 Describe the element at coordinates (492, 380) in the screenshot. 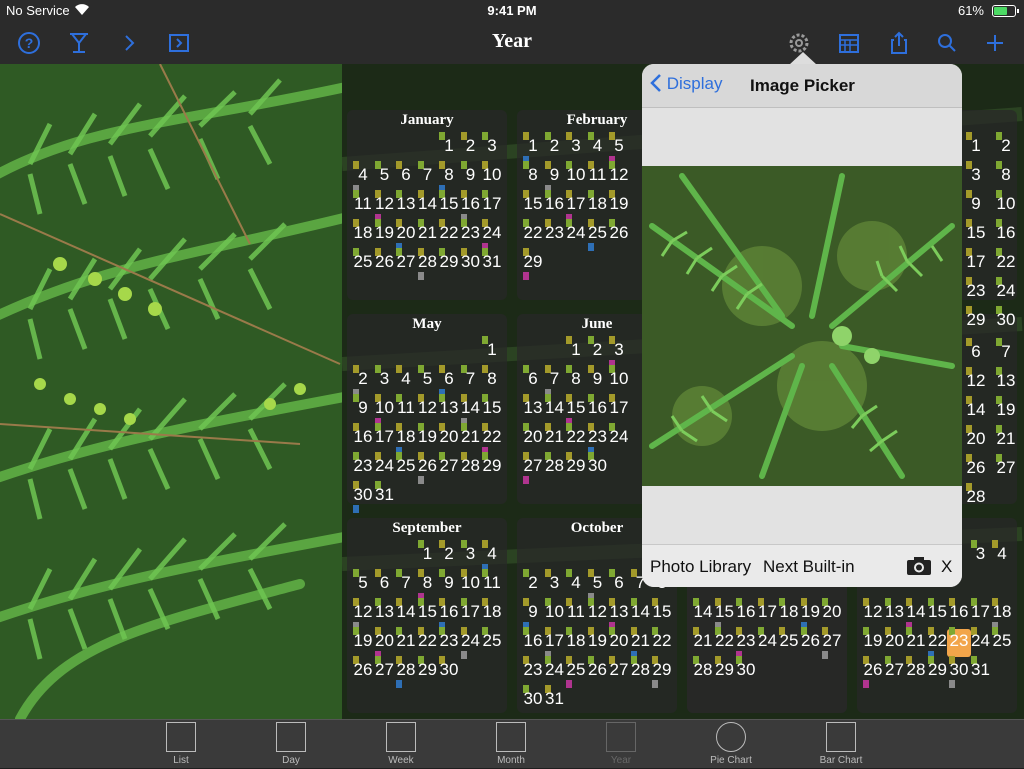

I see `day-cell: 8` at that location.